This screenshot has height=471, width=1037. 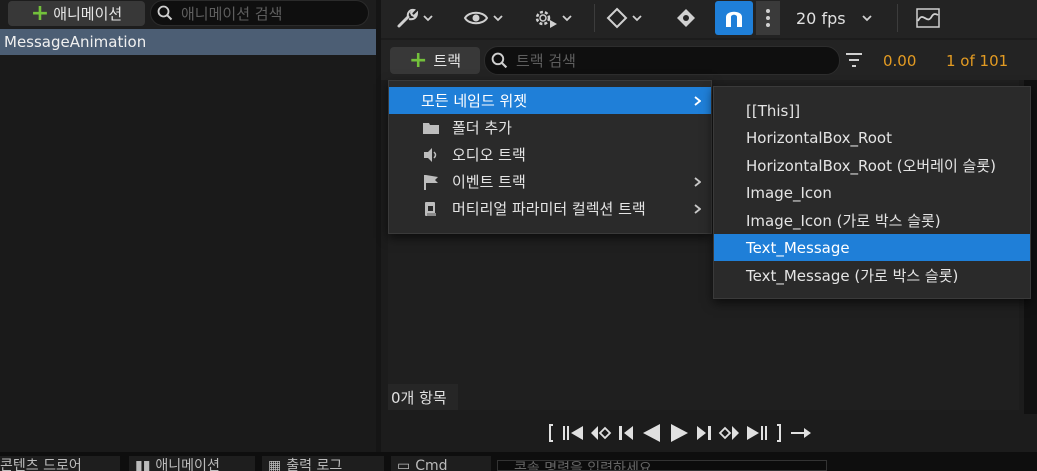 I want to click on film-icon: ▮▮, so click(x=143, y=464).